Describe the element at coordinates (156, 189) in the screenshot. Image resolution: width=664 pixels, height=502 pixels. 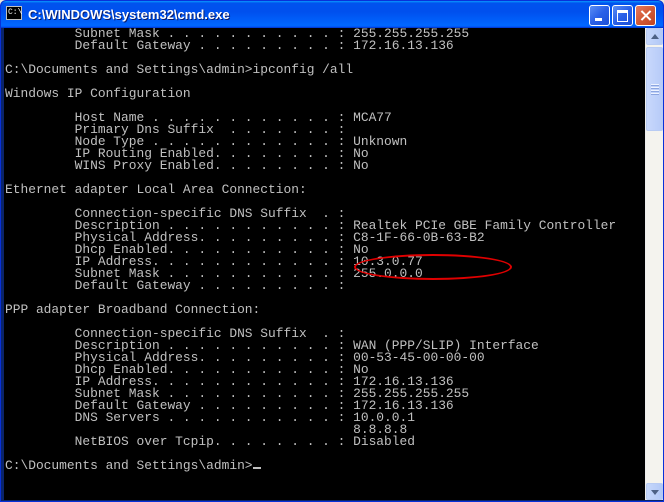
I see `console-line: Ethernet adapter Local Area Connection:` at that location.